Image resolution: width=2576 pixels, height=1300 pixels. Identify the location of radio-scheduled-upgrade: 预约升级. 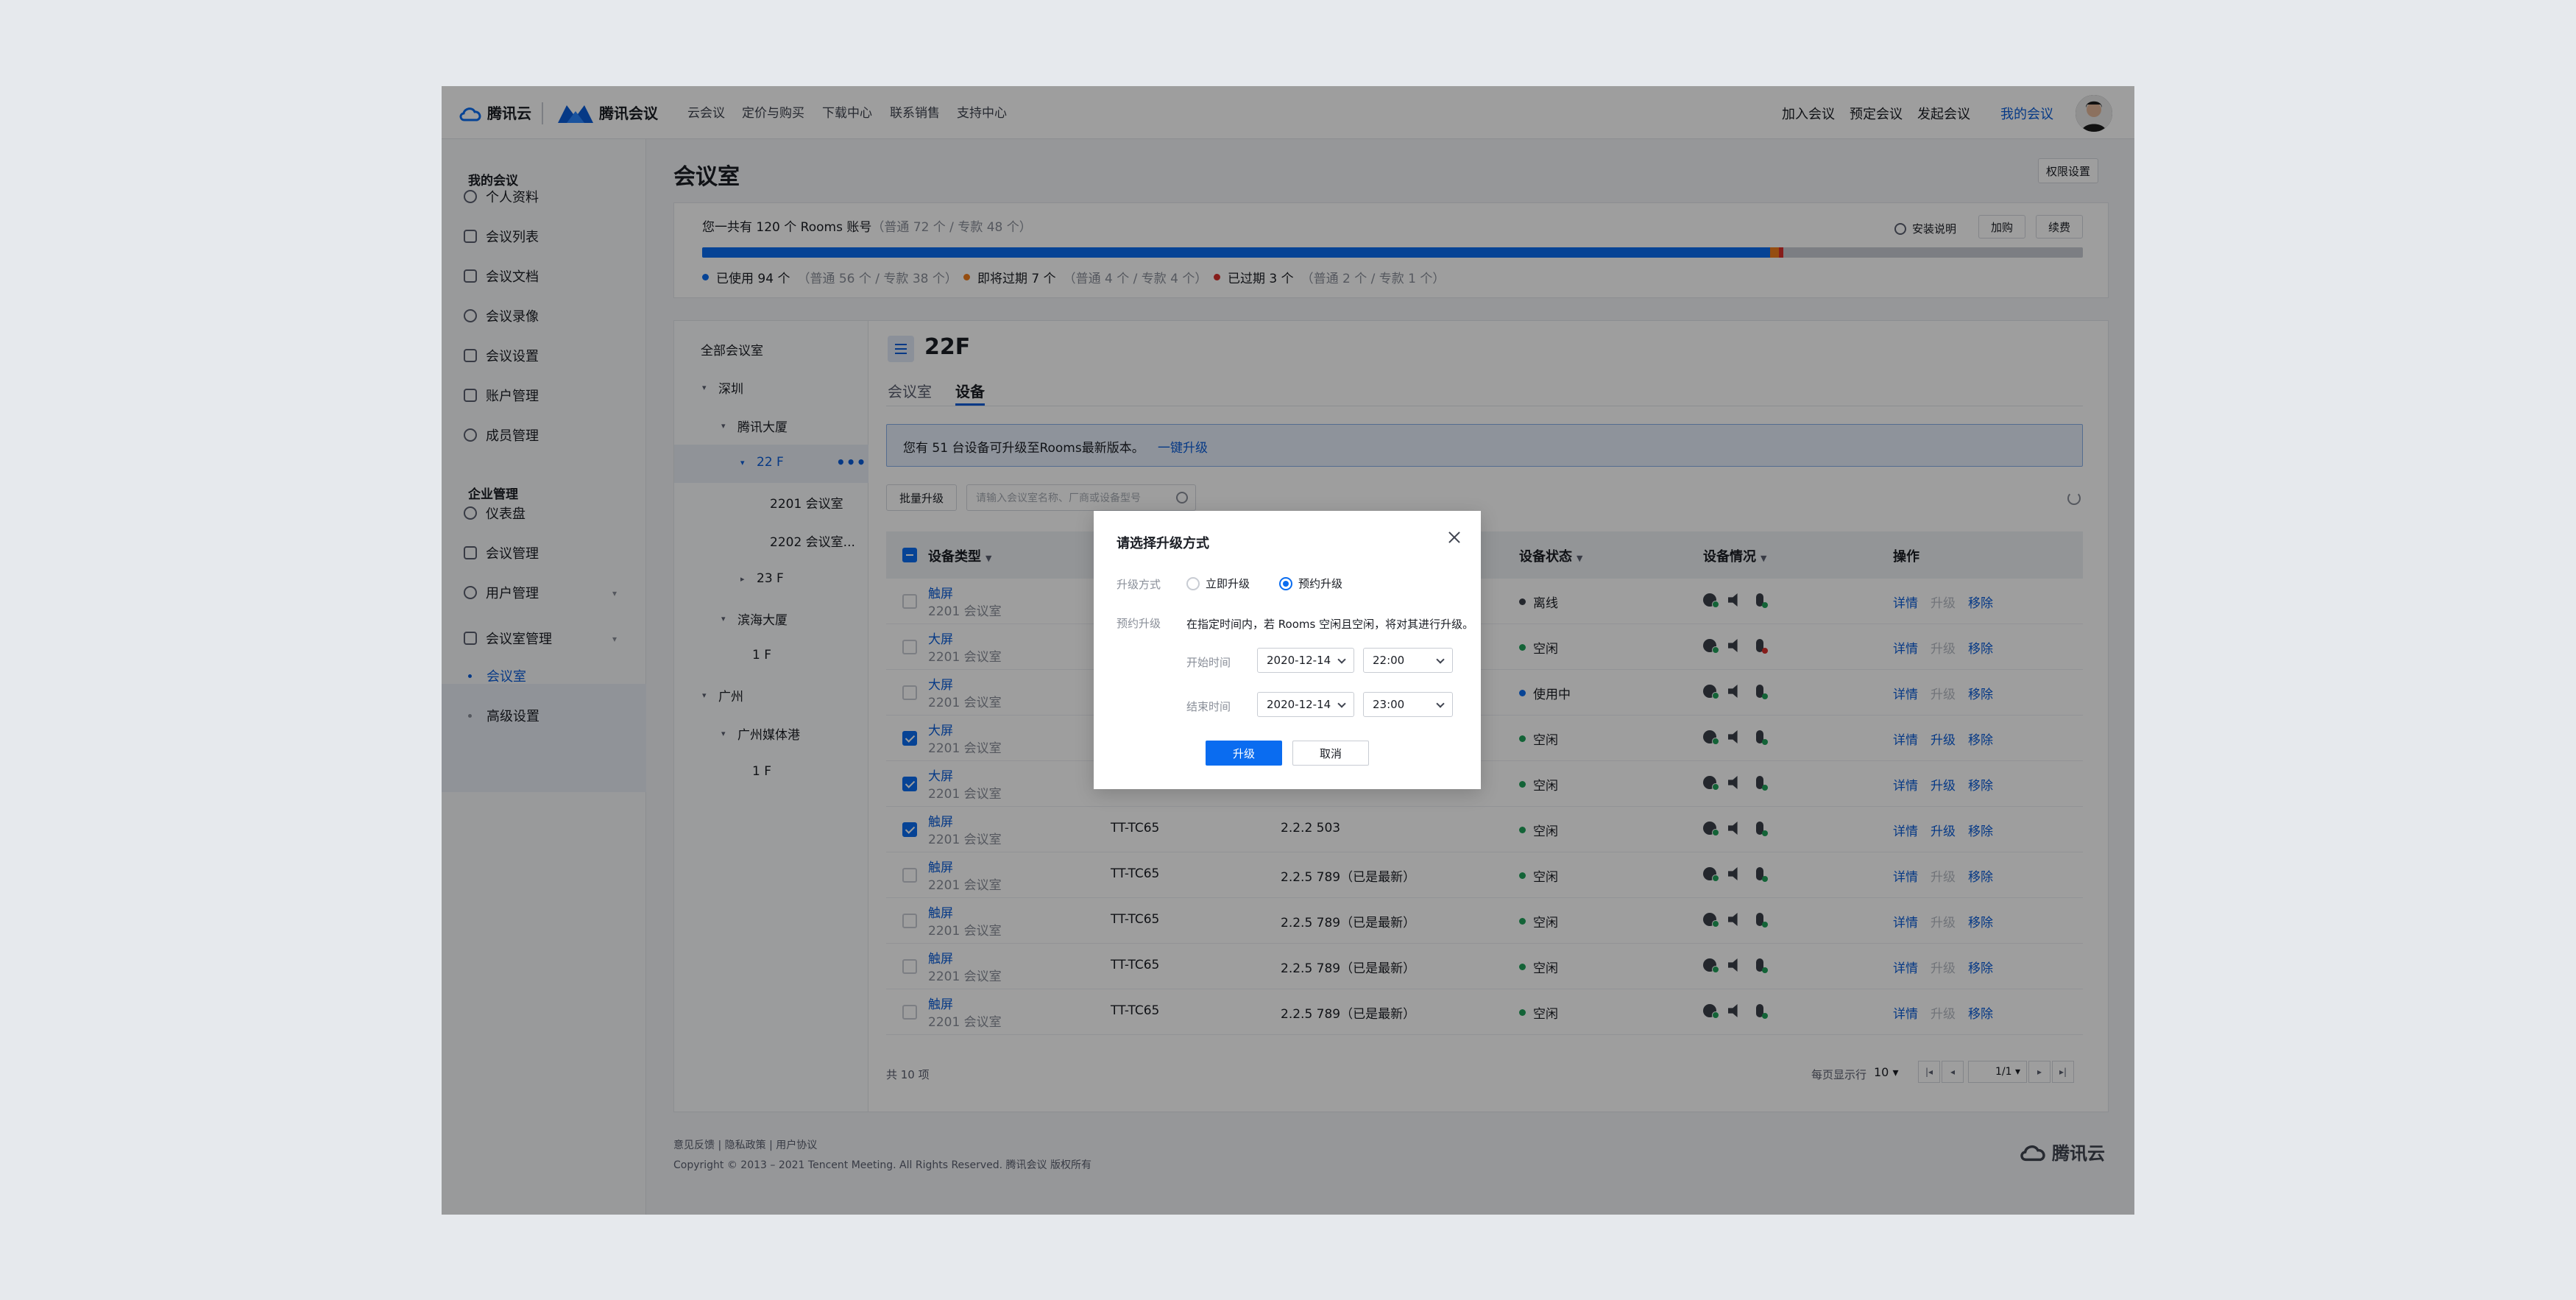
(1310, 583).